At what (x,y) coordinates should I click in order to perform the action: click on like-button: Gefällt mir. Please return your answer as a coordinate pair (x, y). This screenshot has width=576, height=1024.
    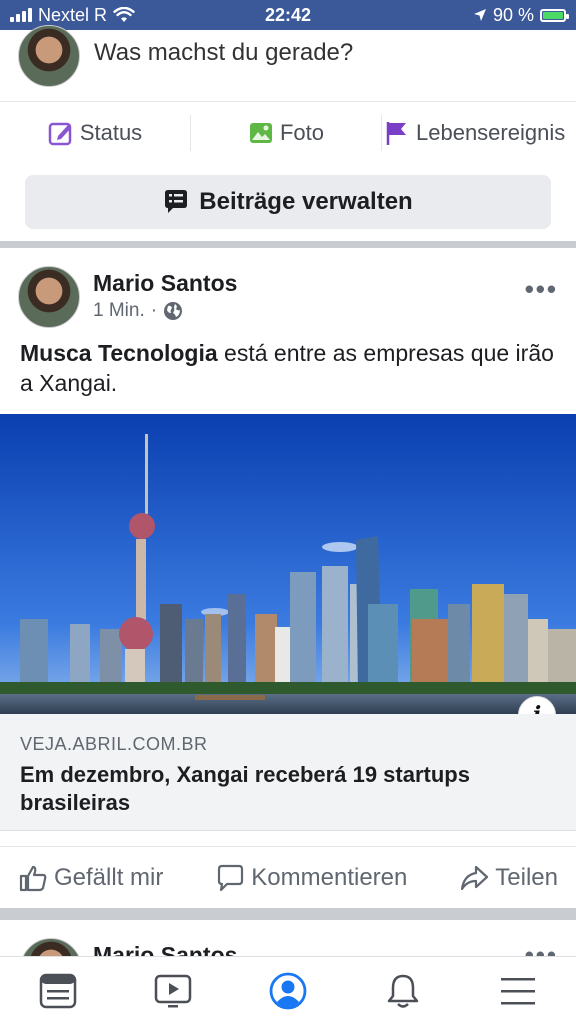
    Looking at the image, I should click on (90, 878).